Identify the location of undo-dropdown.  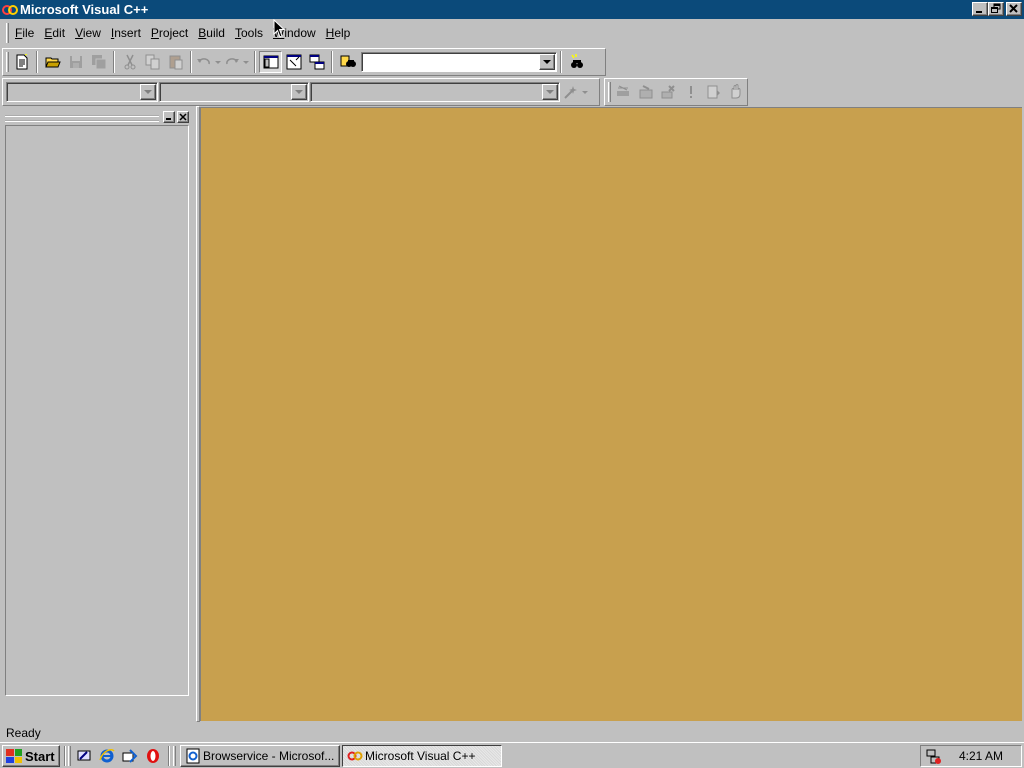
(218, 62).